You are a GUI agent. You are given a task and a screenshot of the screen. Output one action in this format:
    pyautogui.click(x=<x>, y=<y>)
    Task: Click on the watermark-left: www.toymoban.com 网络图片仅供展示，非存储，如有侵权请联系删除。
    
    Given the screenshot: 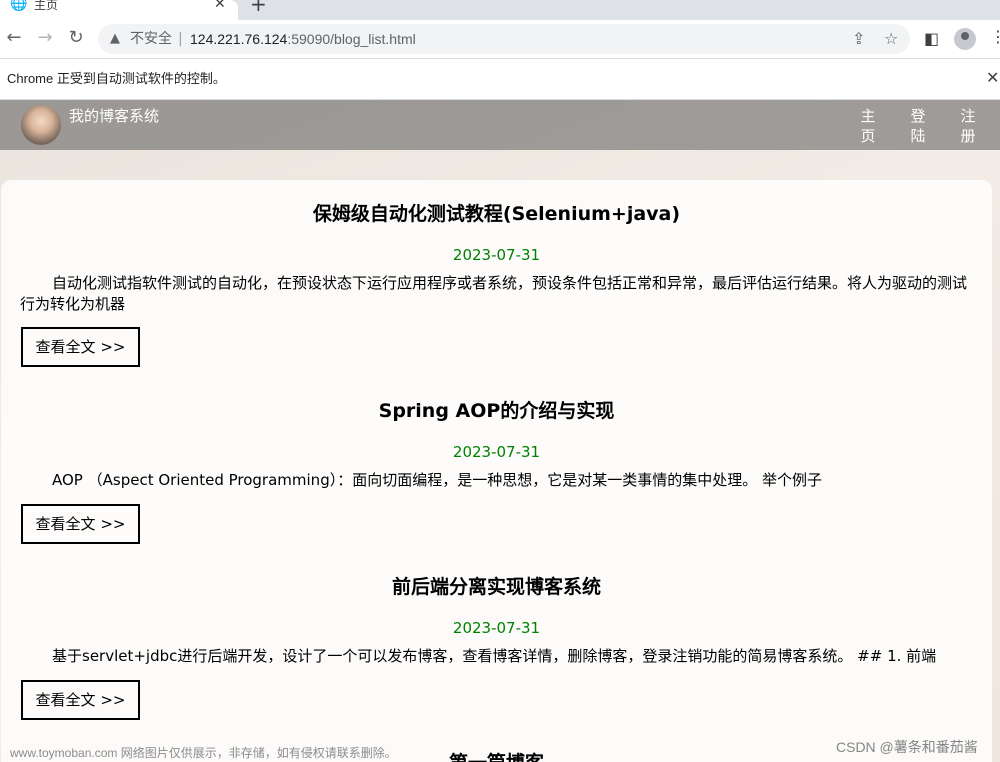 What is the action you would take?
    pyautogui.click(x=203, y=753)
    